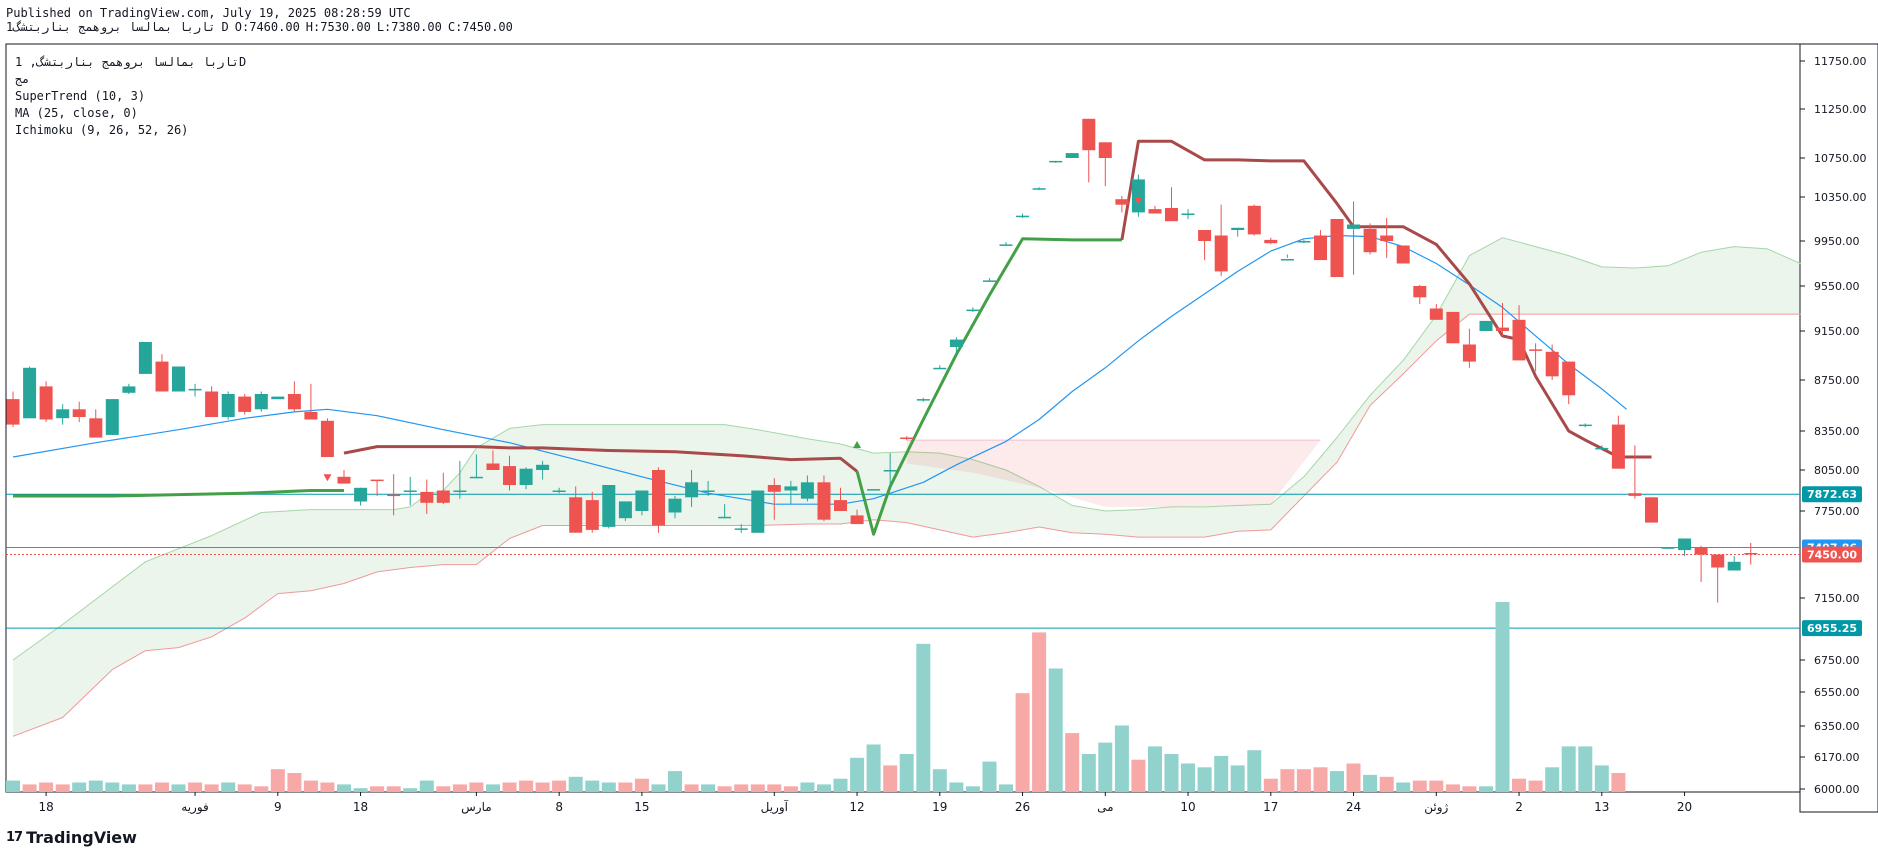 This screenshot has height=858, width=1878. Describe the element at coordinates (775, 807) in the screenshot. I see `time-tick-label: آوریل` at that location.